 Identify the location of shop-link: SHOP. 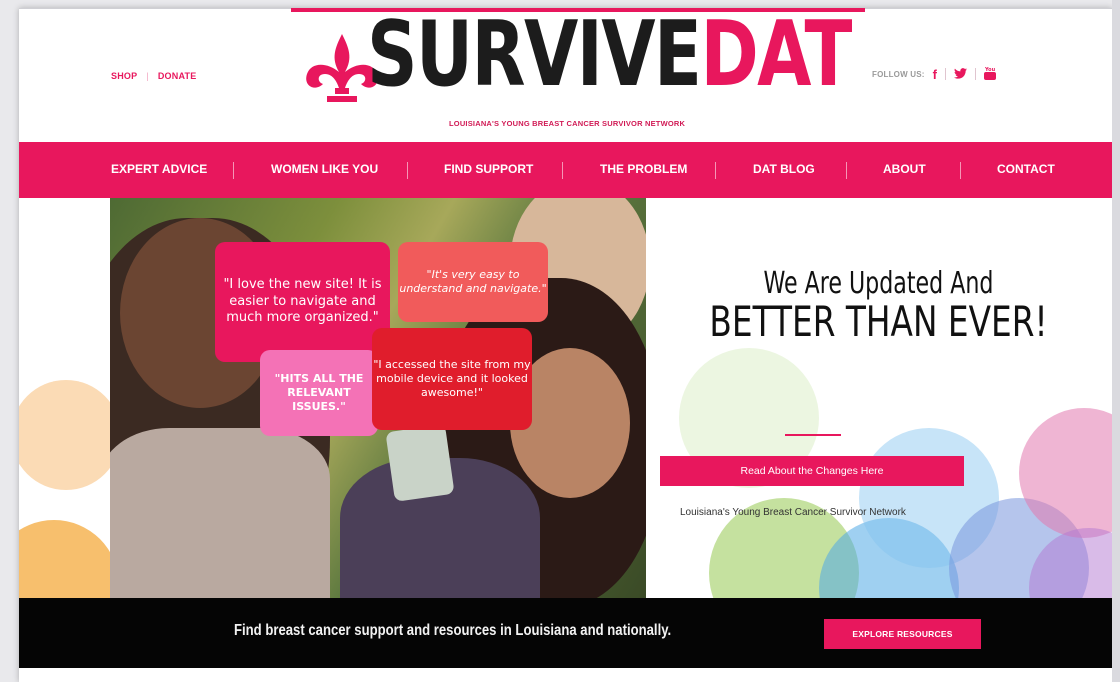
(124, 76).